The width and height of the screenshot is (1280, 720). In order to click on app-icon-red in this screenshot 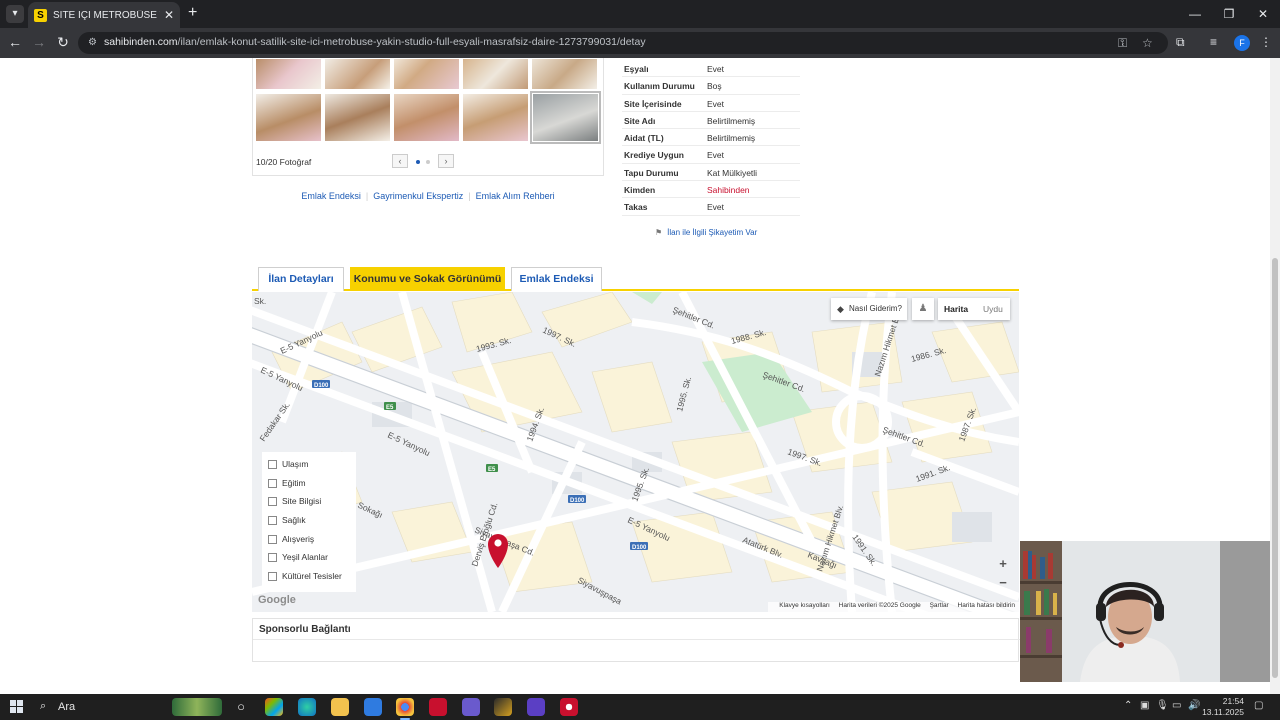, I will do `click(438, 707)`.